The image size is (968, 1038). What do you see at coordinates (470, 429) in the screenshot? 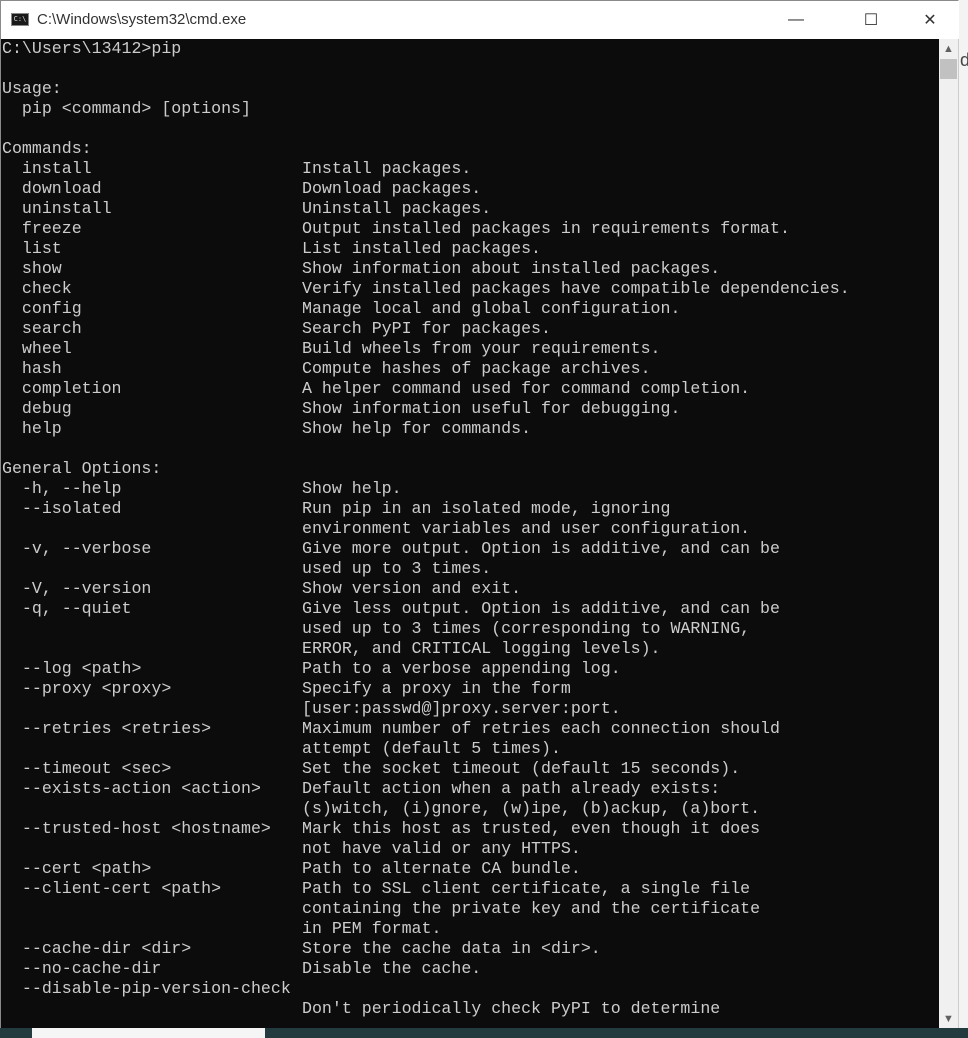
I see `console-line: help Show help for commands.` at bounding box center [470, 429].